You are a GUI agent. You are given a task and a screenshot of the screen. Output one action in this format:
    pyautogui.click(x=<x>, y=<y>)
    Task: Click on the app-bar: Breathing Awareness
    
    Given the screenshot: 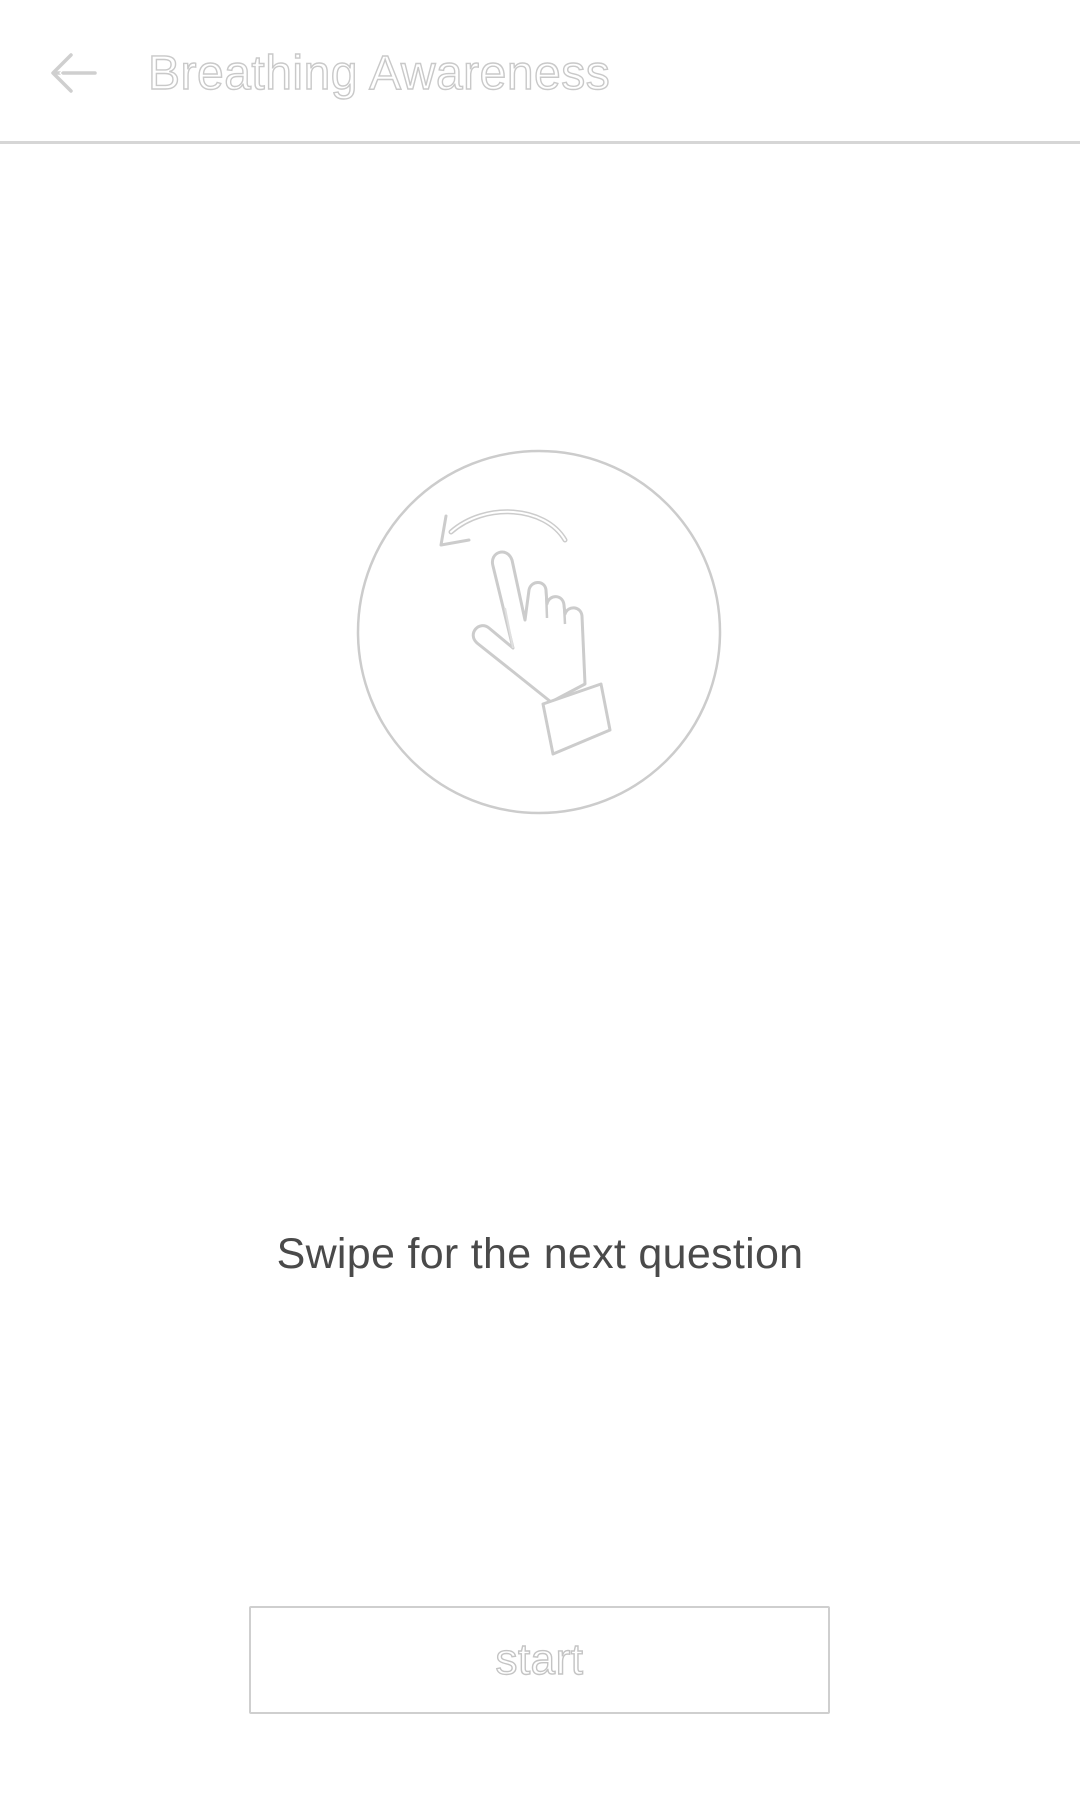 What is the action you would take?
    pyautogui.click(x=540, y=72)
    